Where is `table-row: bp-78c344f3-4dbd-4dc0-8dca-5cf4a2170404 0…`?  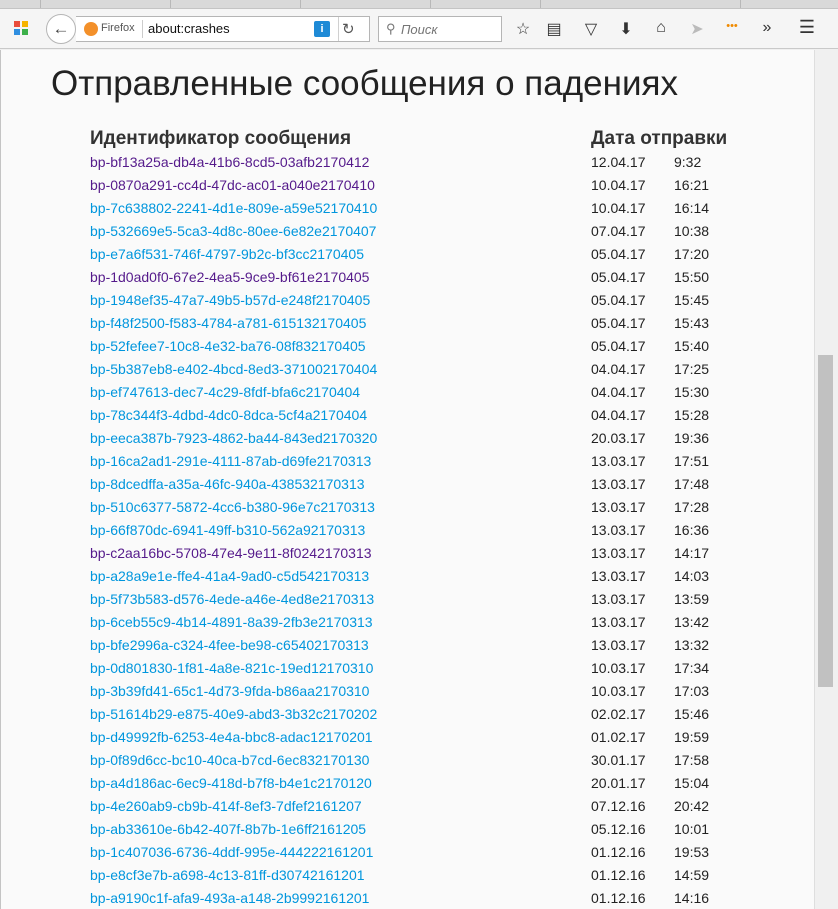 table-row: bp-78c344f3-4dbd-4dc0-8dca-5cf4a2170404 0… is located at coordinates (412, 414).